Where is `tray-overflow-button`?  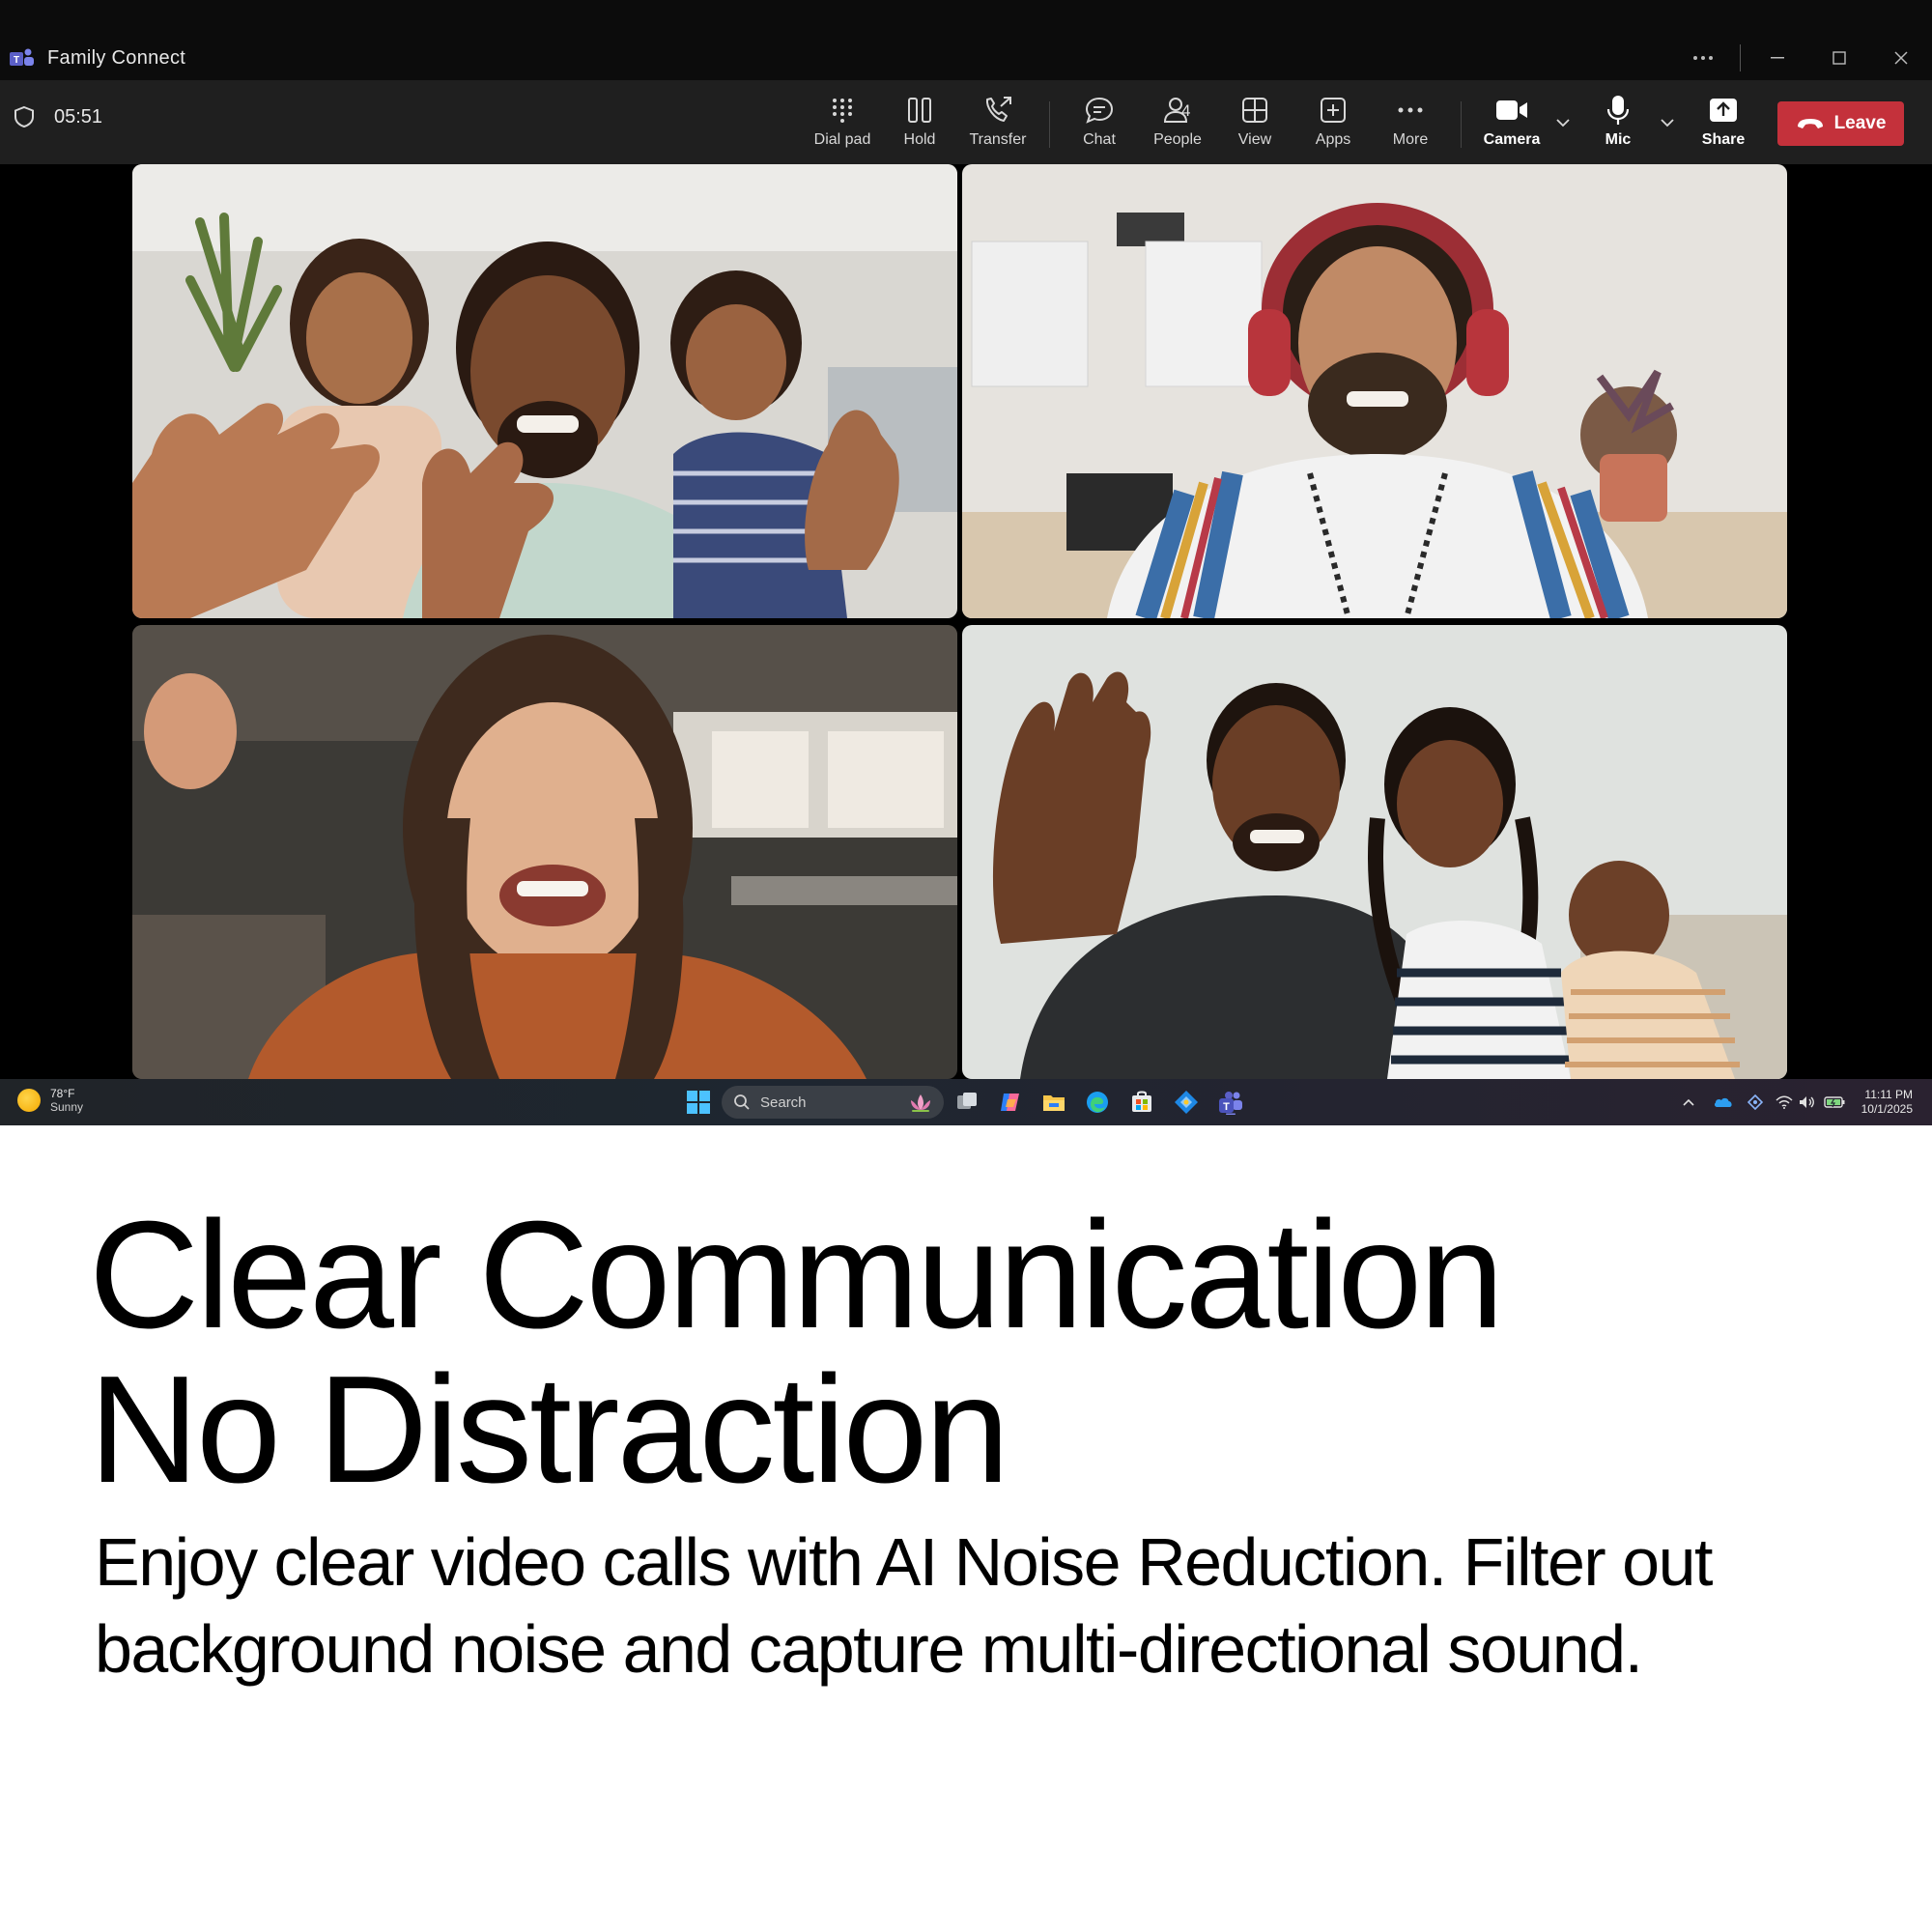
tray-overflow-button is located at coordinates (1688, 1102).